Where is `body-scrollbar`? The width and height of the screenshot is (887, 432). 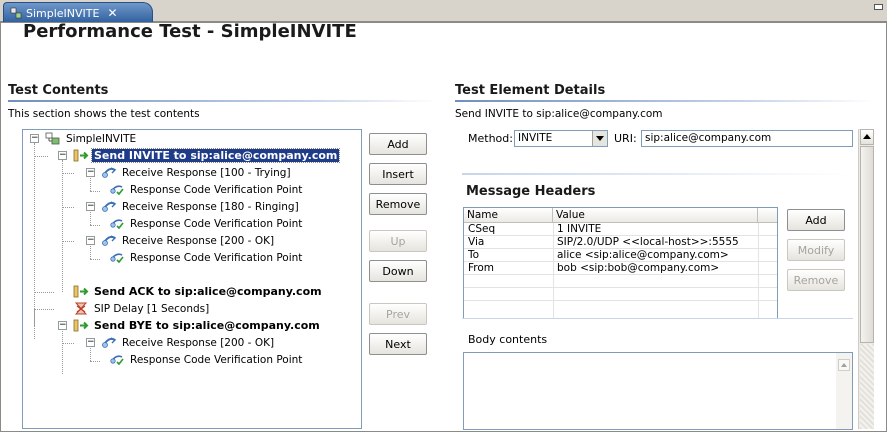 body-scrollbar is located at coordinates (844, 391).